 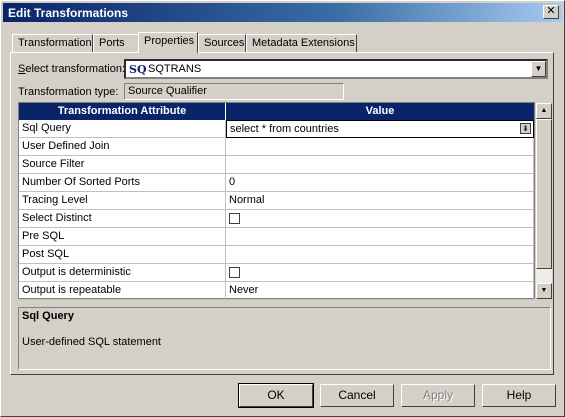 What do you see at coordinates (122, 165) in the screenshot?
I see `attribute-cell: Source Filter` at bounding box center [122, 165].